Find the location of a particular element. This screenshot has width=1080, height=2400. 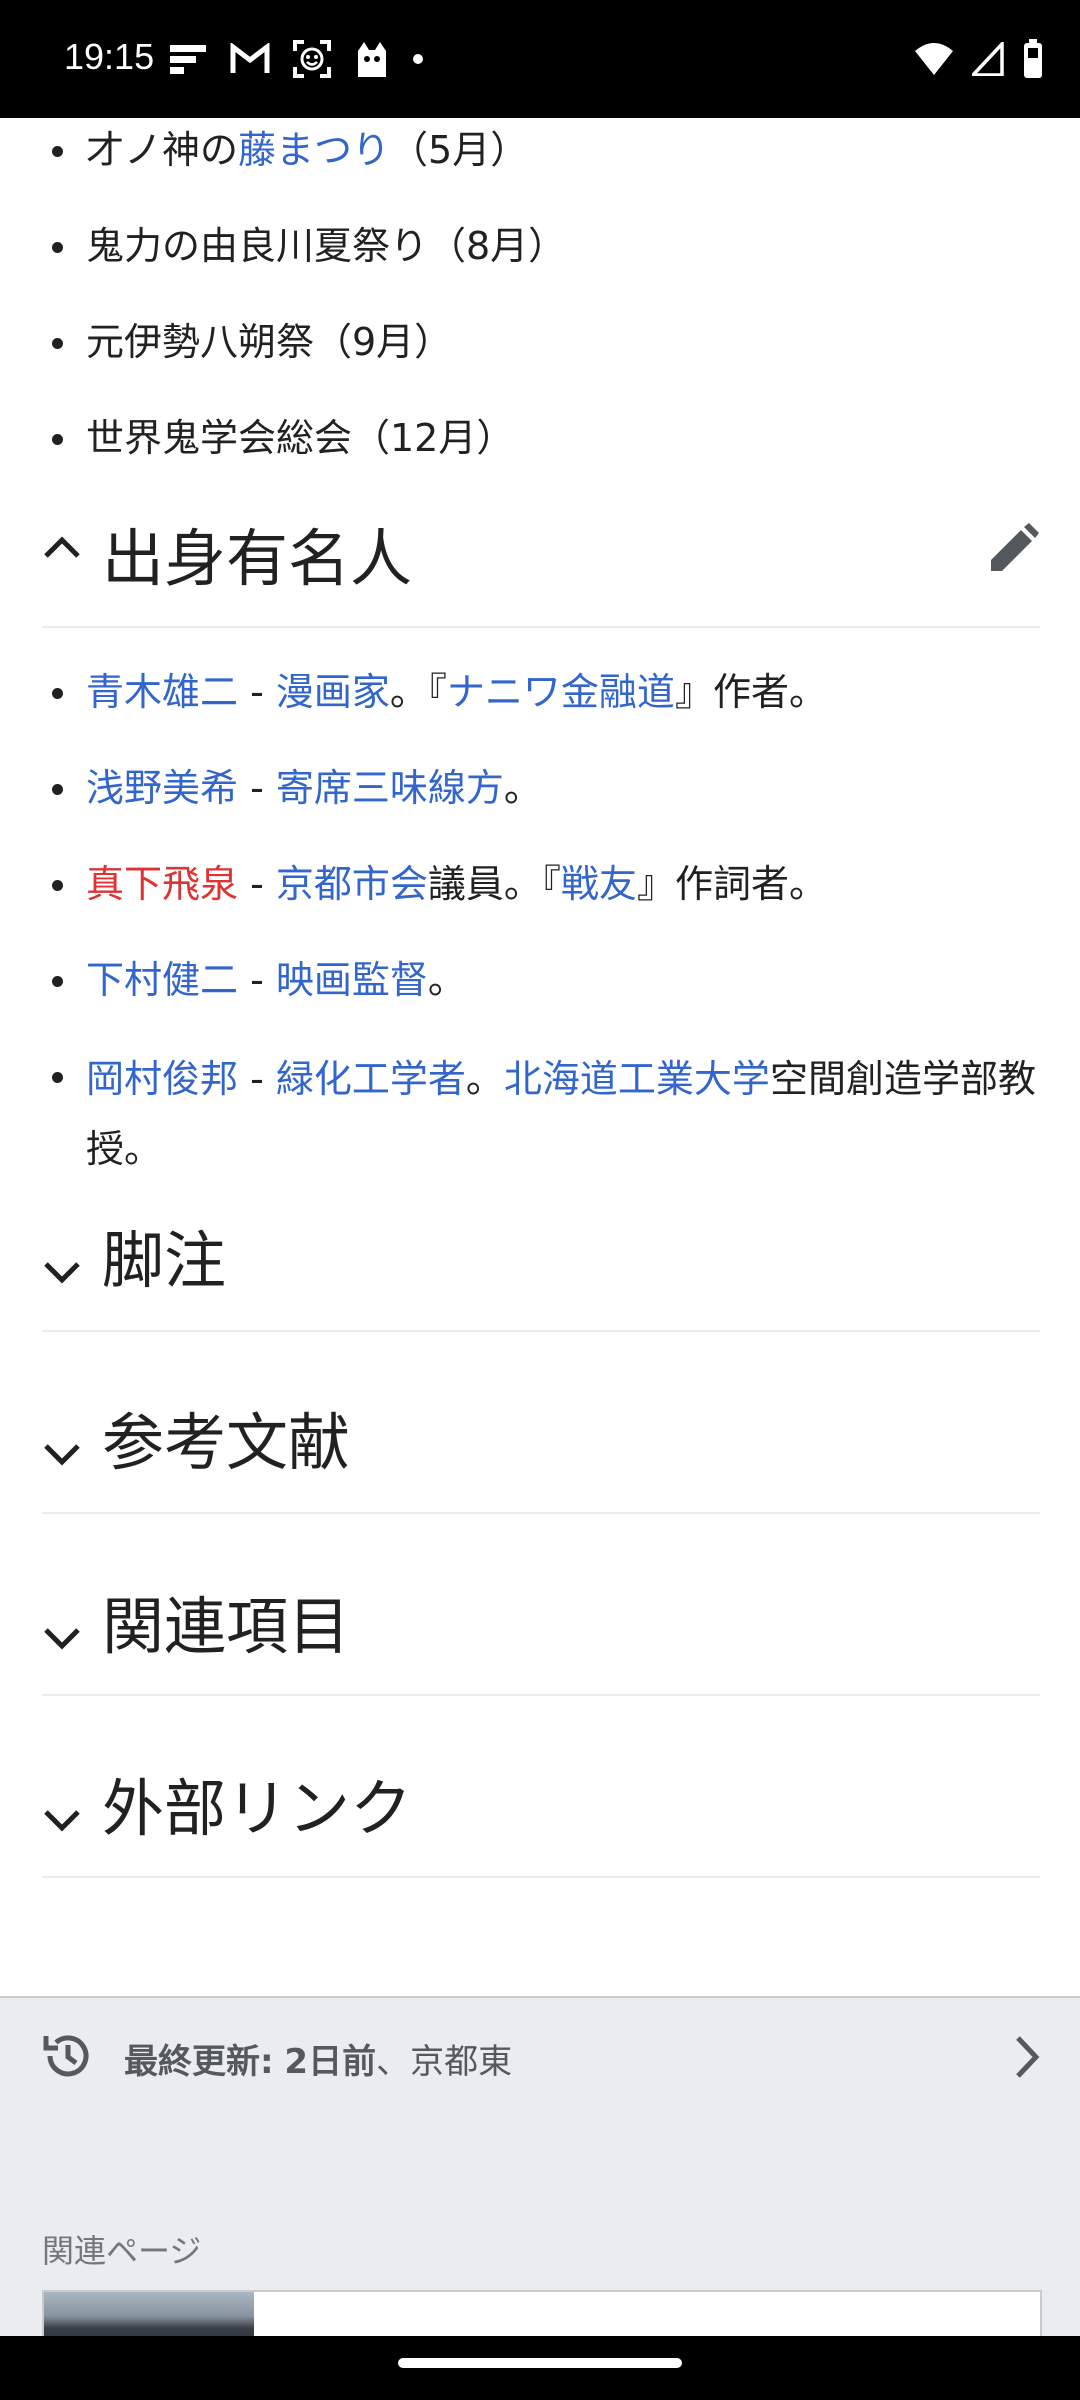

list-item: 才ノ神の藤まつり（5月） is located at coordinates (540, 166).